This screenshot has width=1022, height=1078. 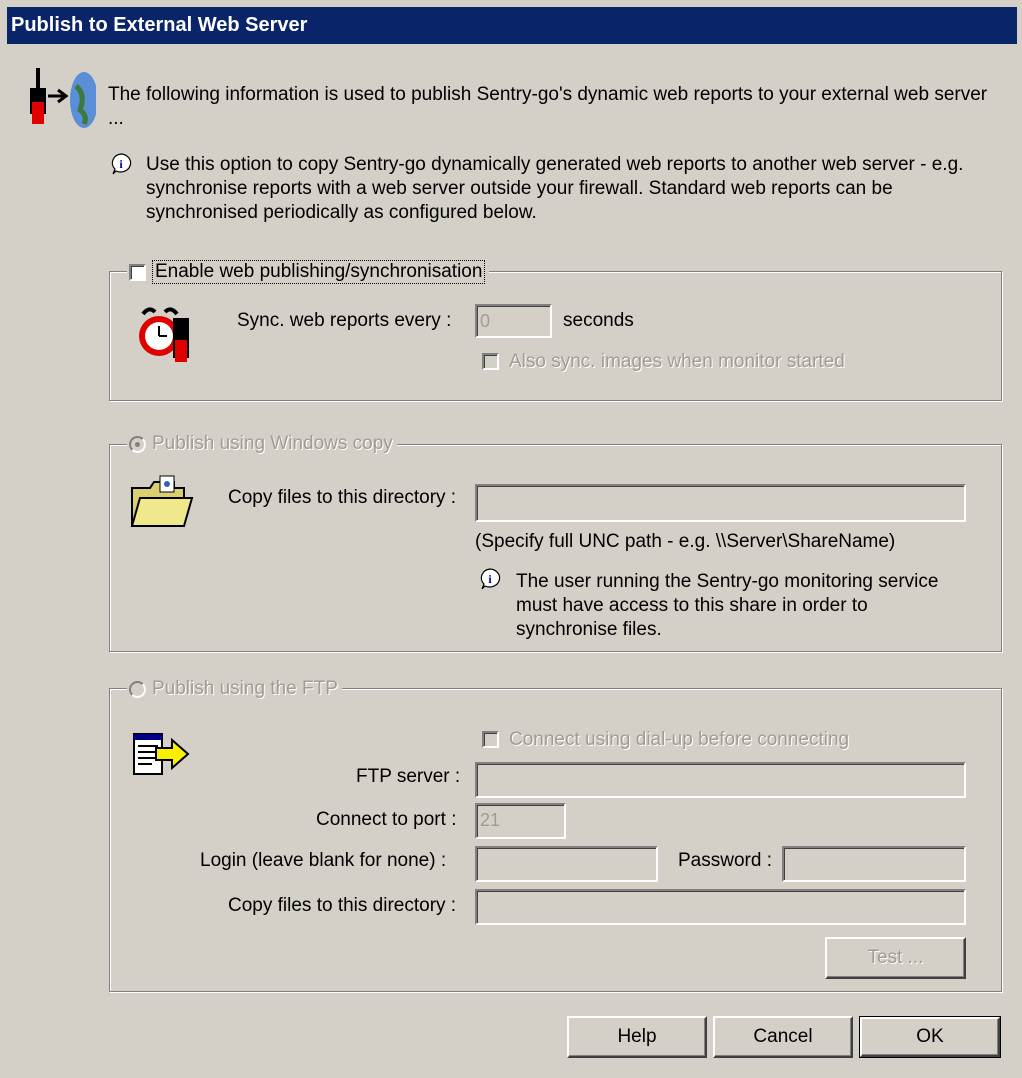 What do you see at coordinates (513, 321) in the screenshot?
I see `sync-interval-input: 0` at bounding box center [513, 321].